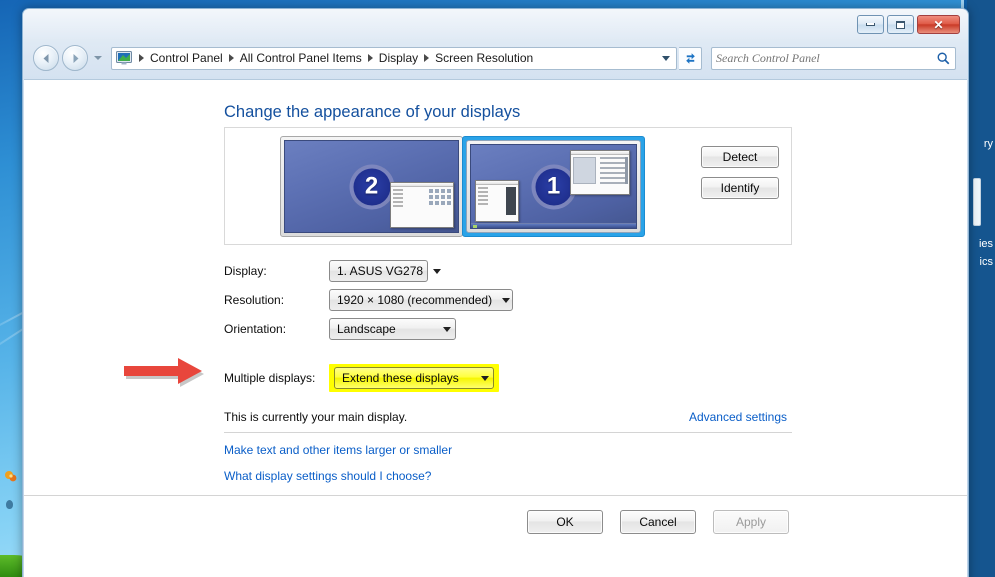  I want to click on mini-window-grid, so click(440, 197).